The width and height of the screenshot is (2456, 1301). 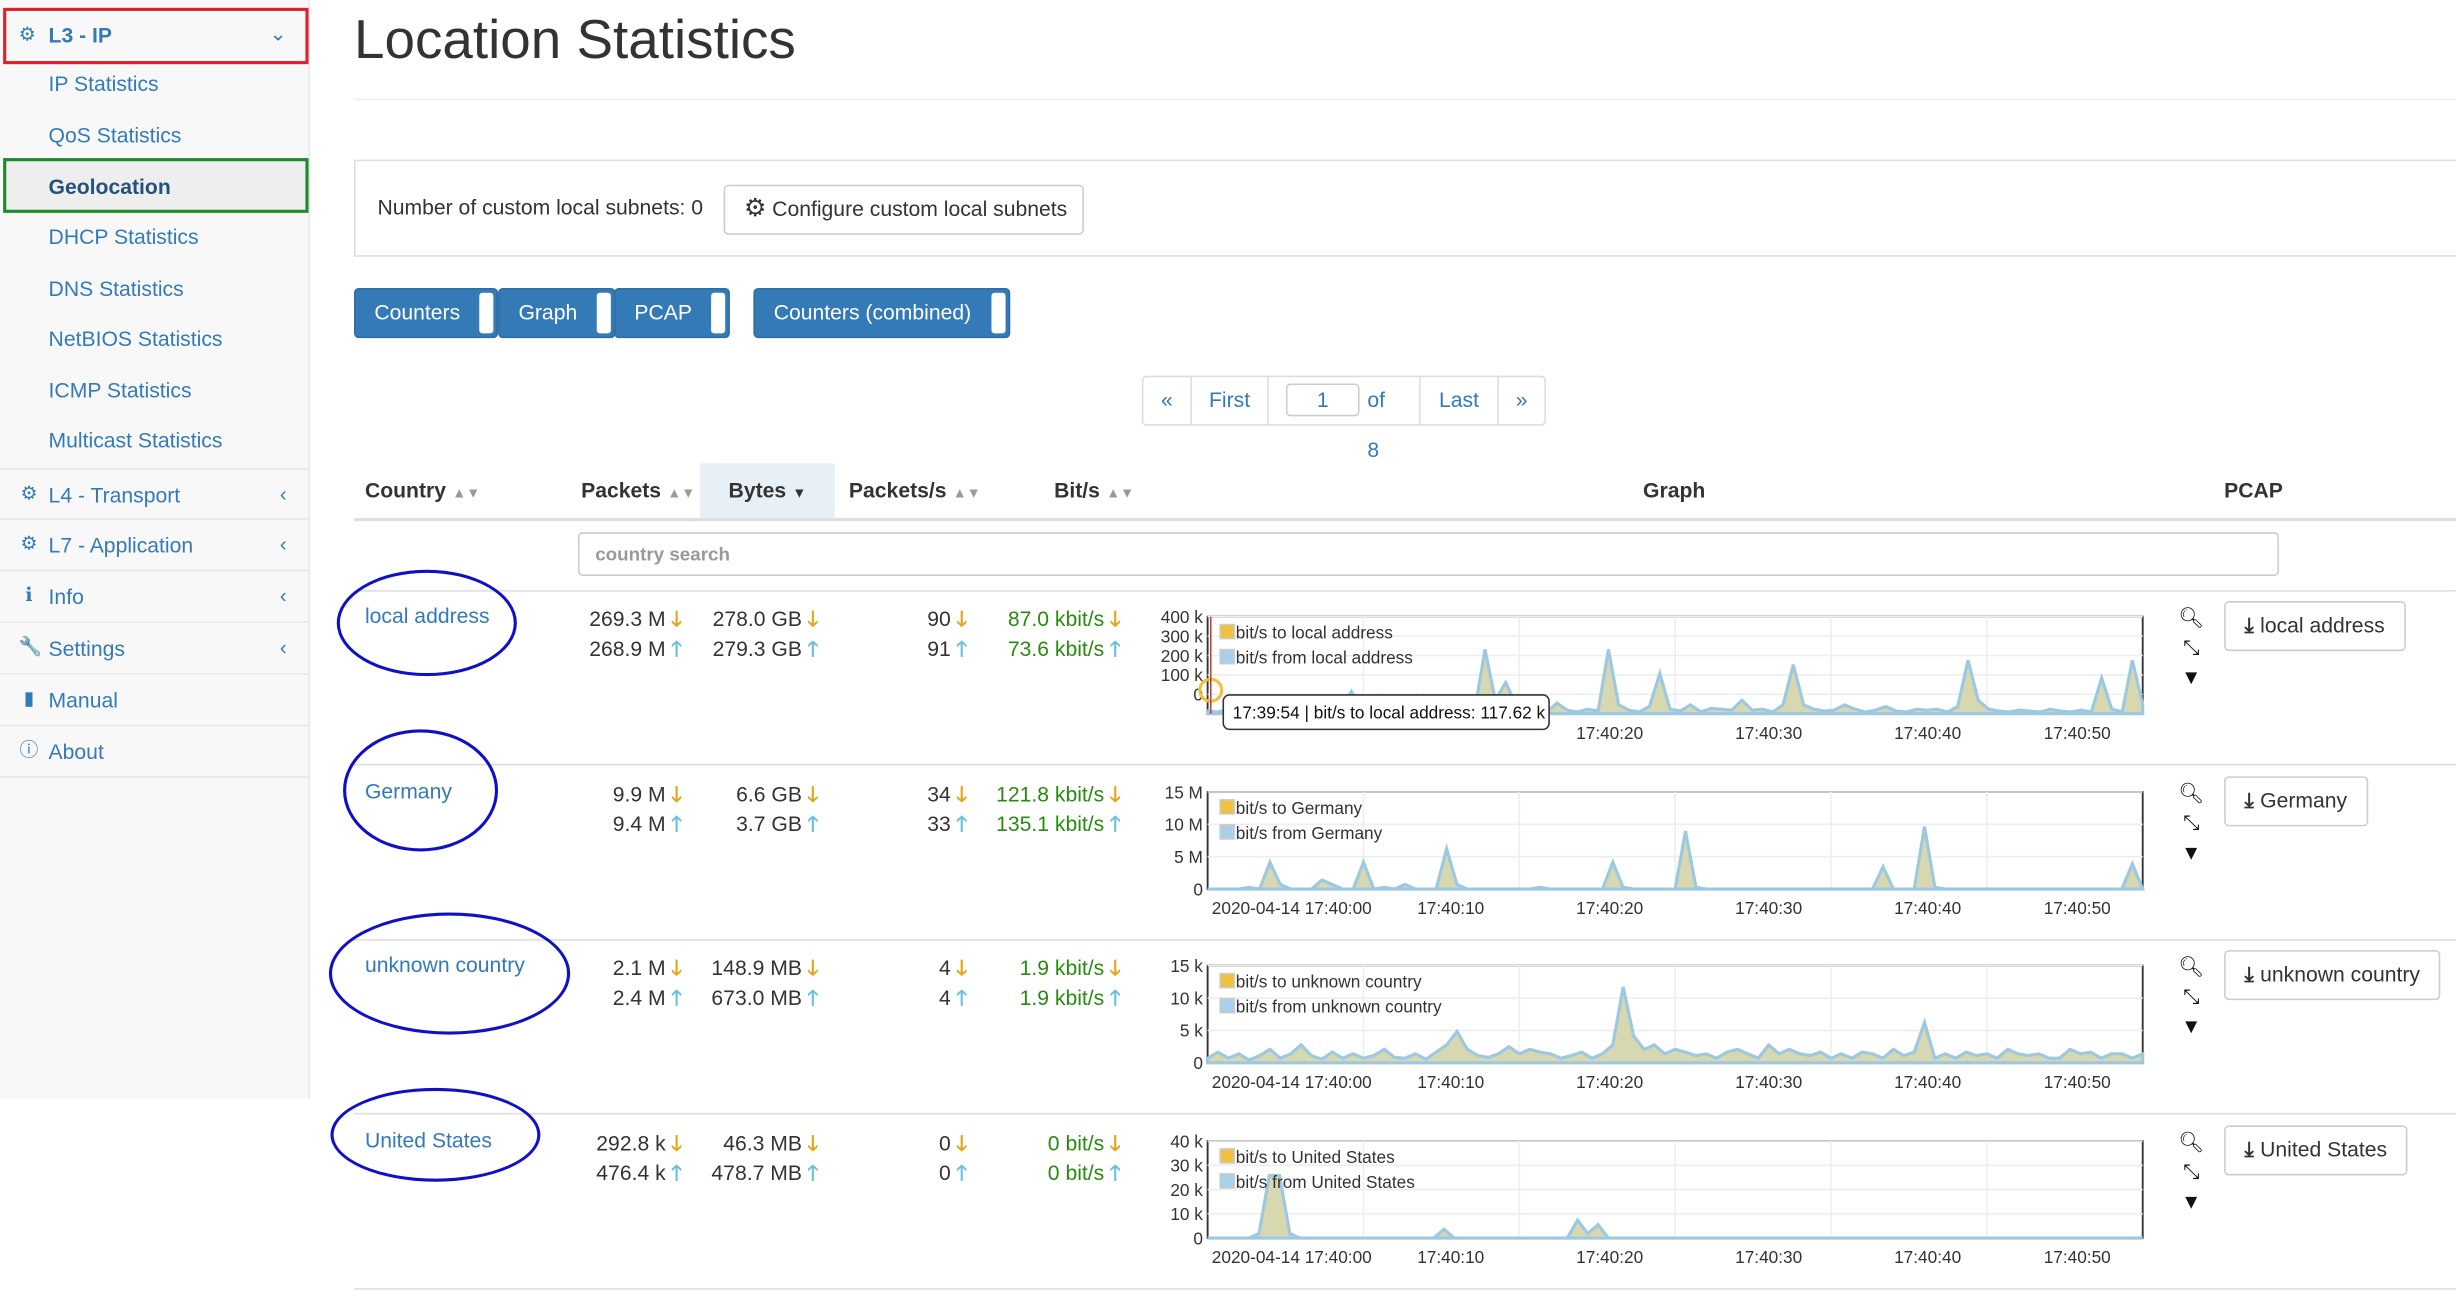 I want to click on sidebar-item-settings: 🔧 Settings ‹, so click(x=154, y=649).